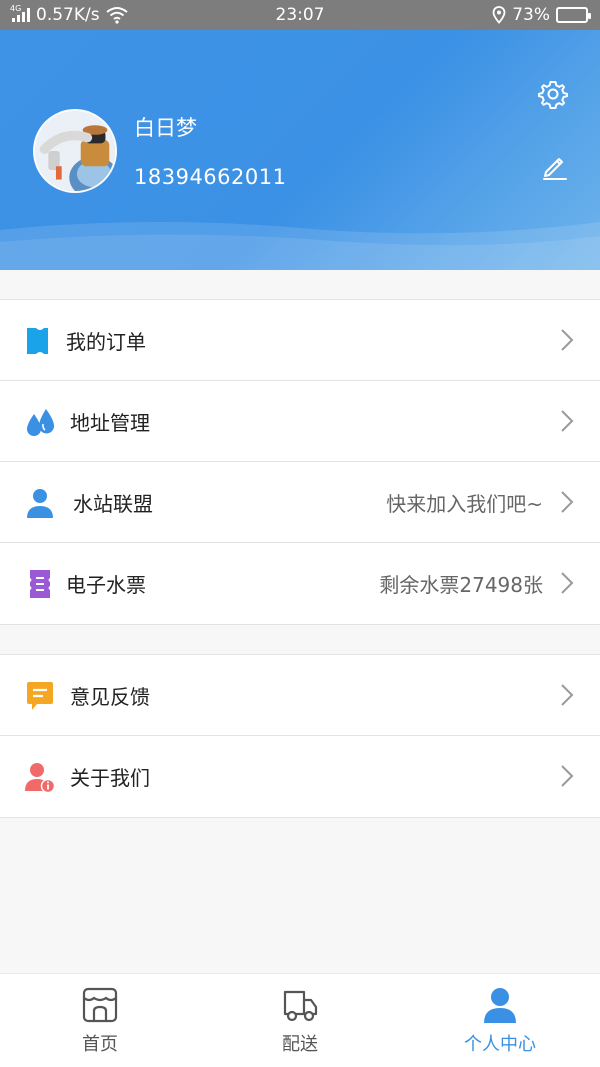 The height and width of the screenshot is (1067, 600). I want to click on tab-delivery: 配送, so click(300, 1020).